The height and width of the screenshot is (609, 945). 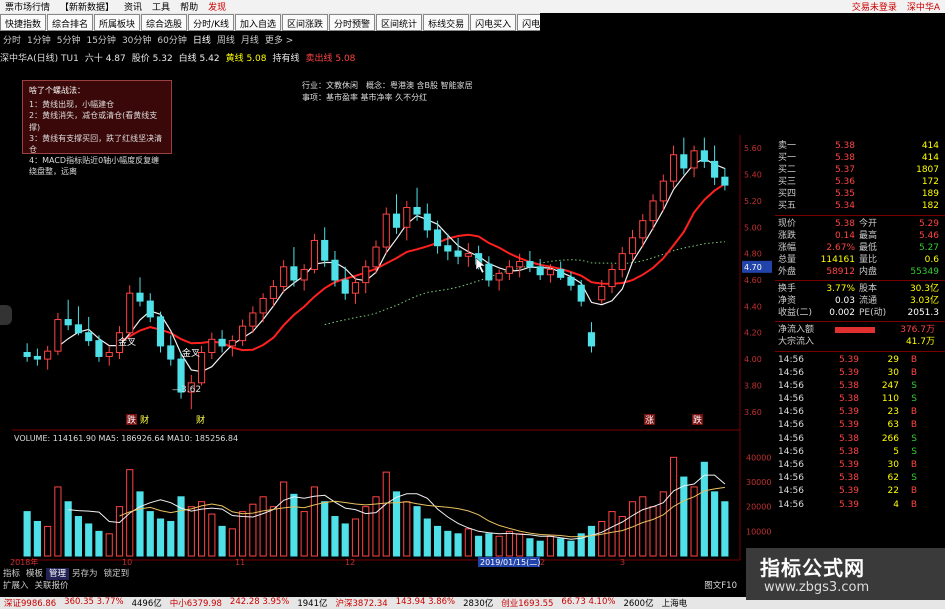 I want to click on tick-row: 14:56 5.38 266 S, so click(x=860, y=439).